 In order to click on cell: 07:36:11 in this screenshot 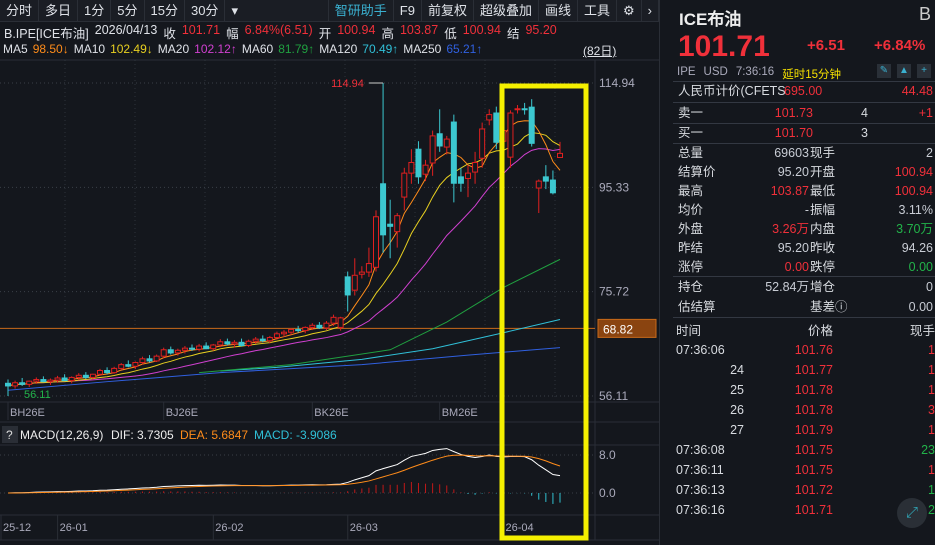, I will do `click(700, 470)`.